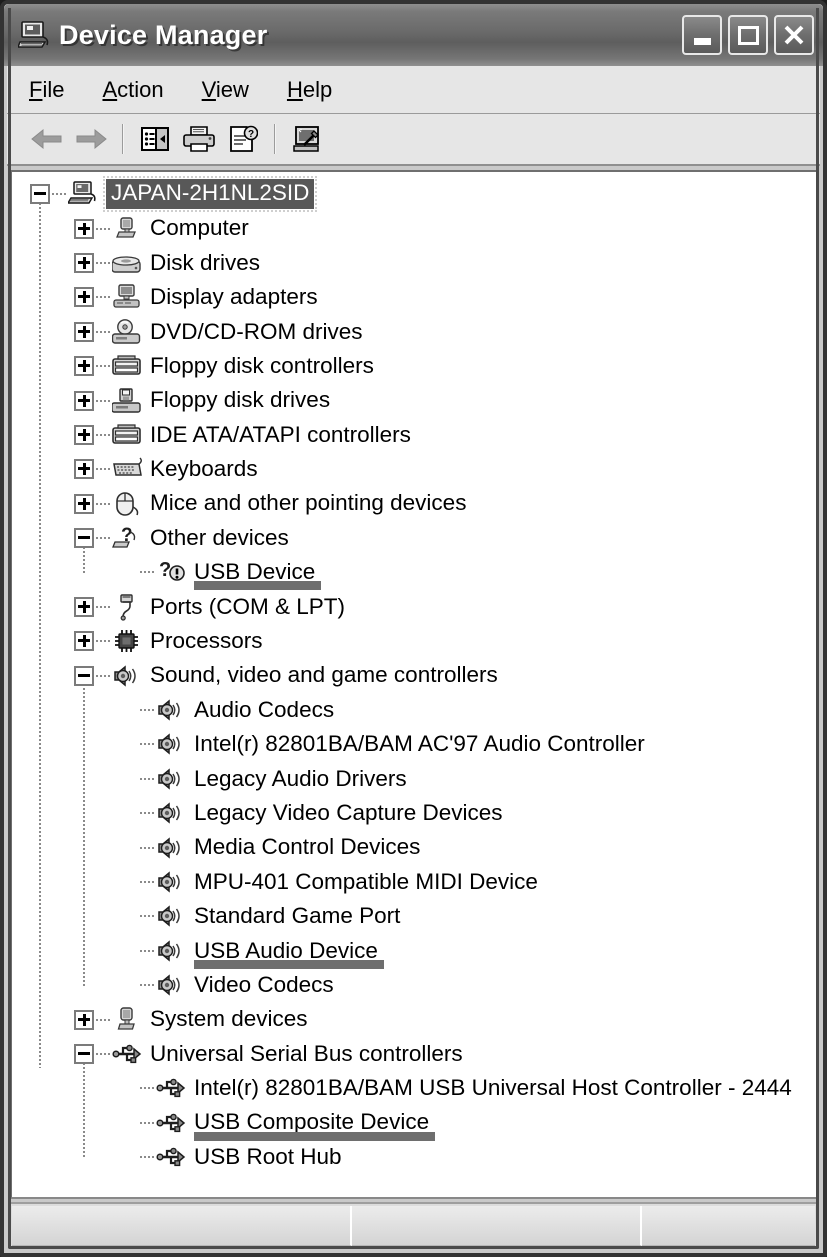 Image resolution: width=827 pixels, height=1257 pixels. What do you see at coordinates (256, 331) in the screenshot?
I see `tree-item-label: DVD/CD-ROM drives` at bounding box center [256, 331].